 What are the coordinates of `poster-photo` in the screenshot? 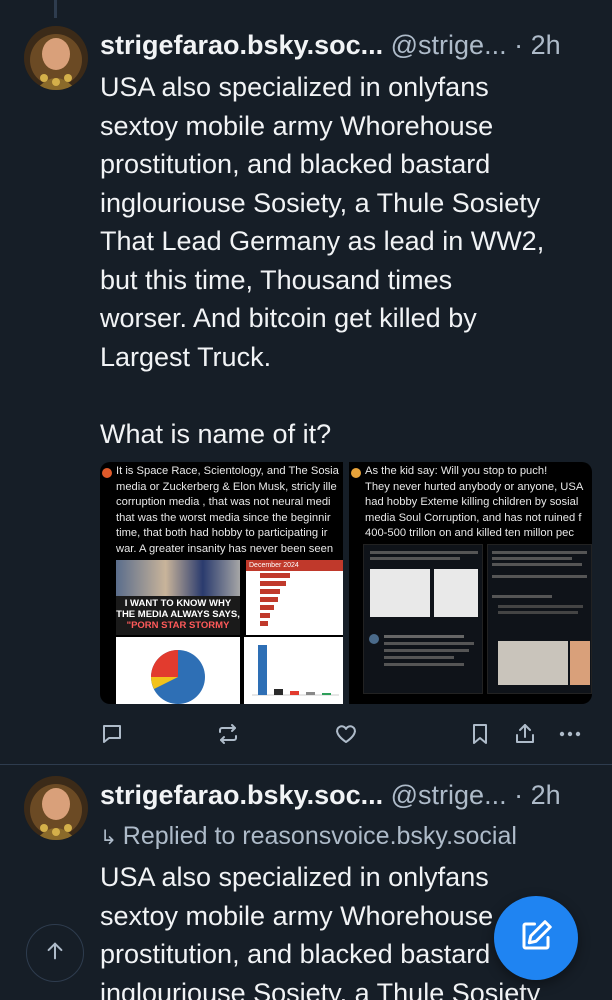 It's located at (178, 578).